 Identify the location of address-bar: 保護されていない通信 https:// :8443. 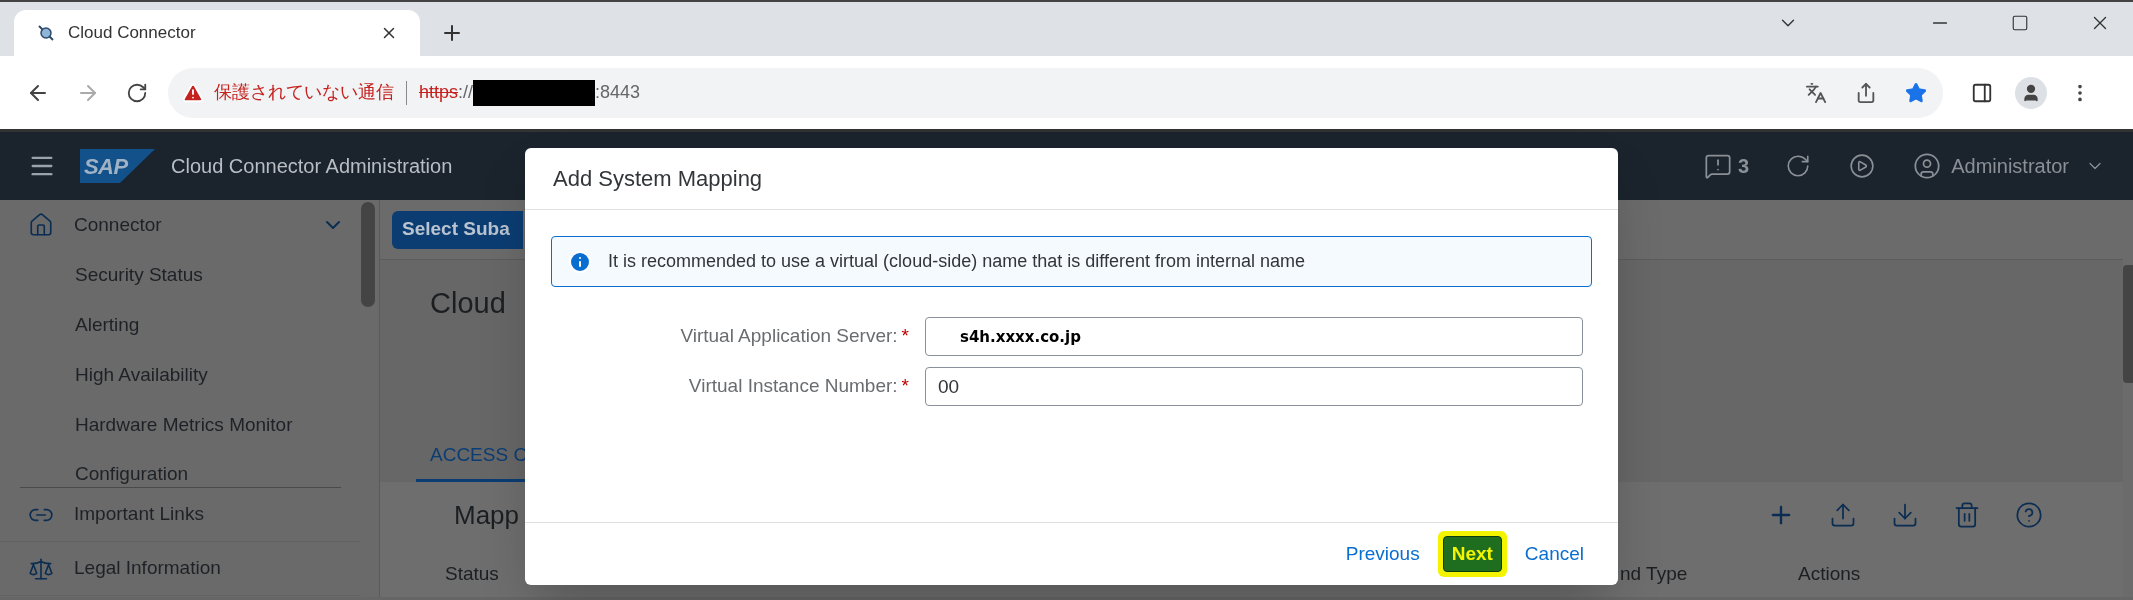
(1055, 92).